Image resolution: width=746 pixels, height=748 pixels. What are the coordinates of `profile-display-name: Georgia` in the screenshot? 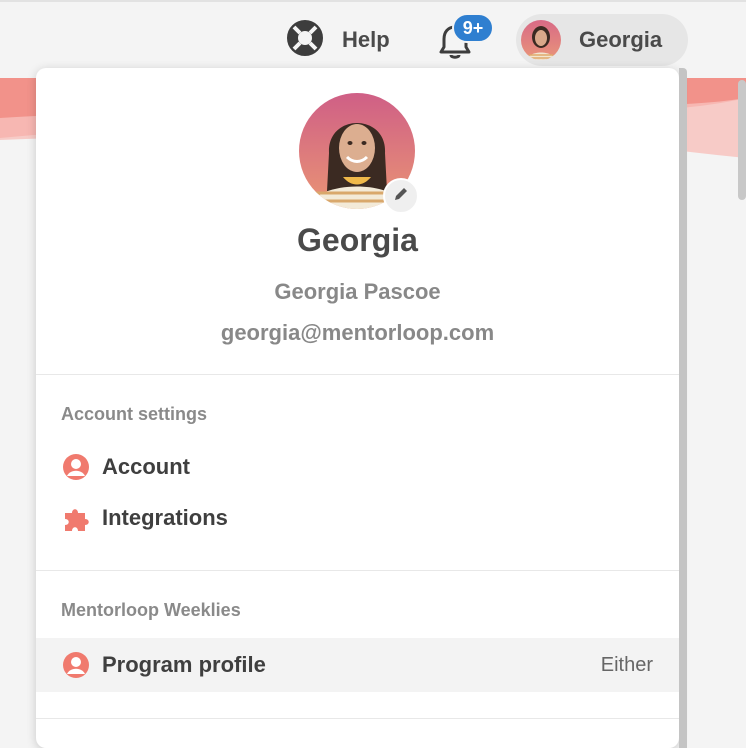 It's located at (357, 240).